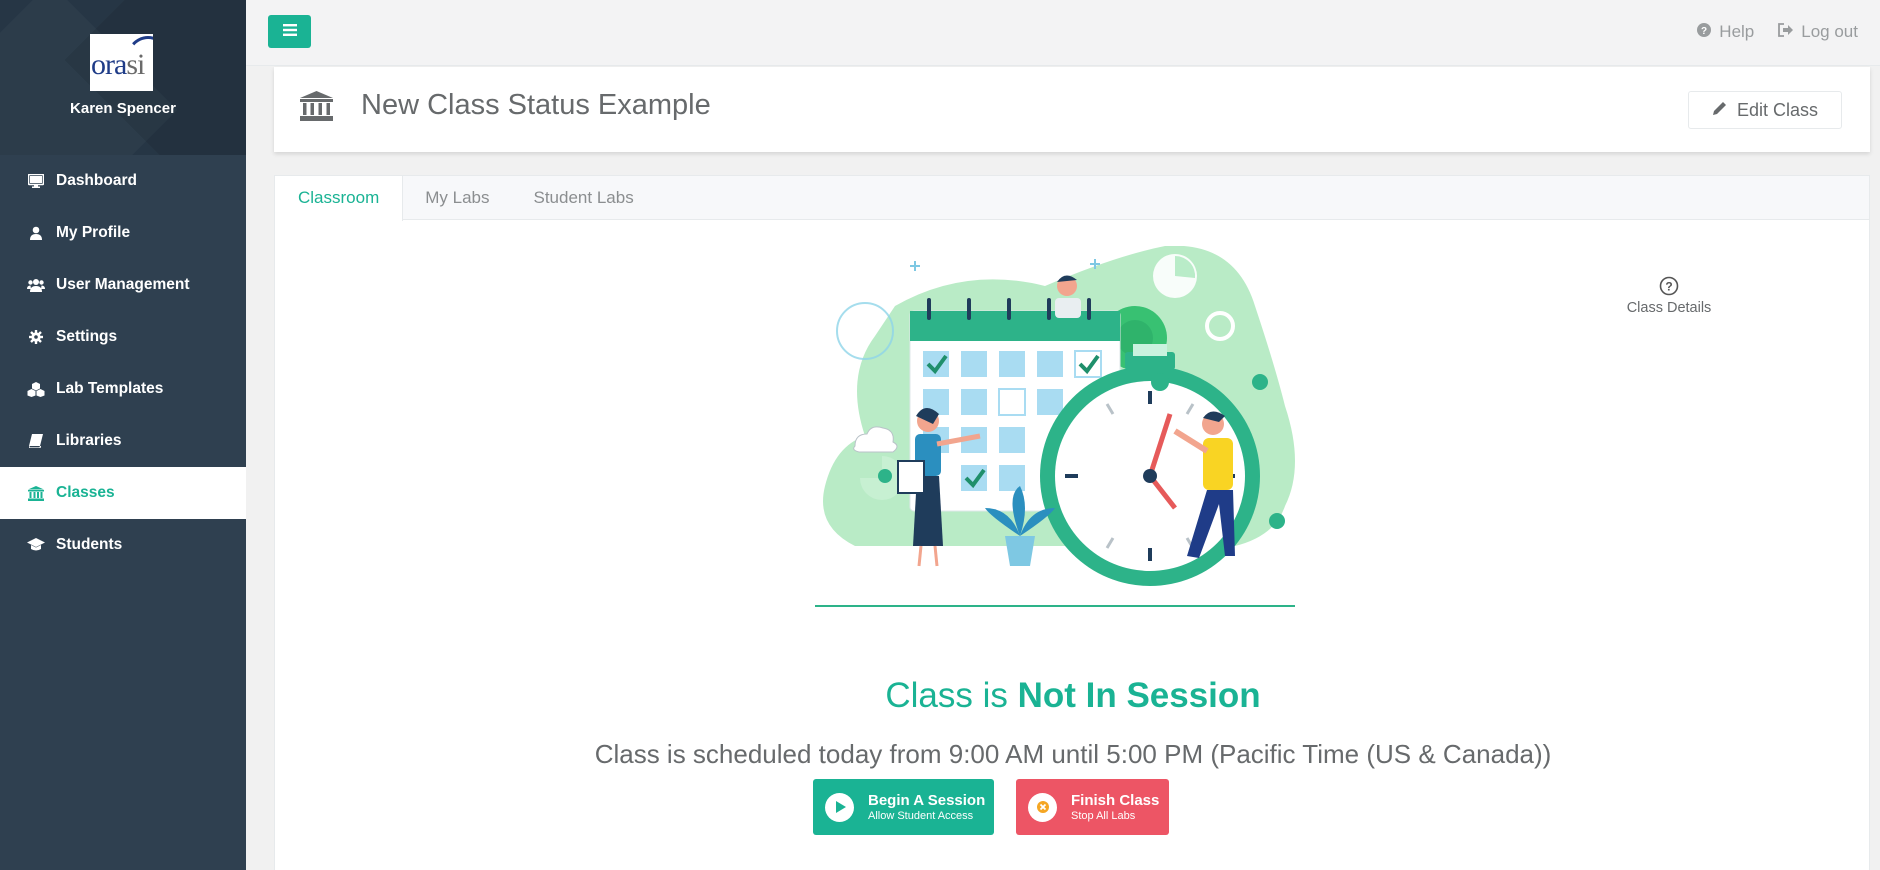 The height and width of the screenshot is (870, 1880). I want to click on class-details-link: ? Class Details, so click(1669, 296).